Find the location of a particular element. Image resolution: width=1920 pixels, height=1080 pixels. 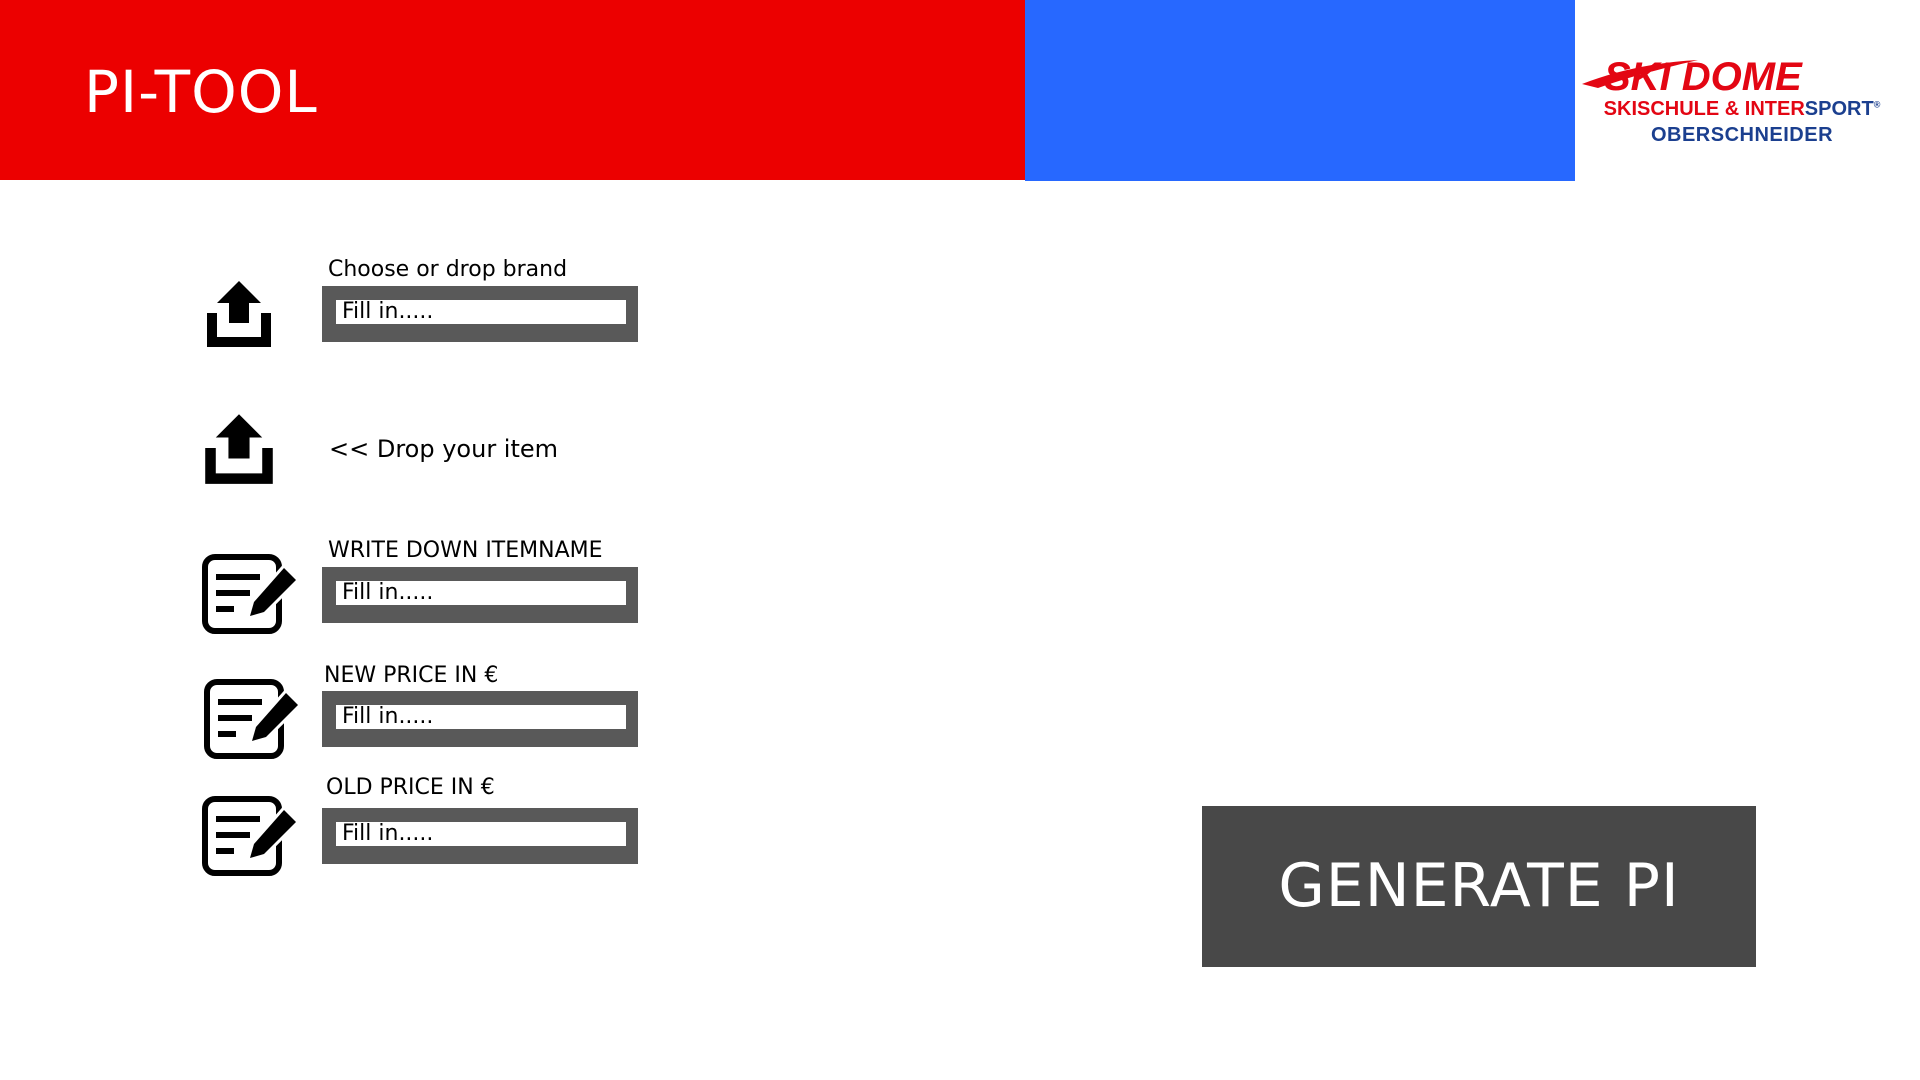

drop-item-zone: << Drop your item is located at coordinates (443, 449).